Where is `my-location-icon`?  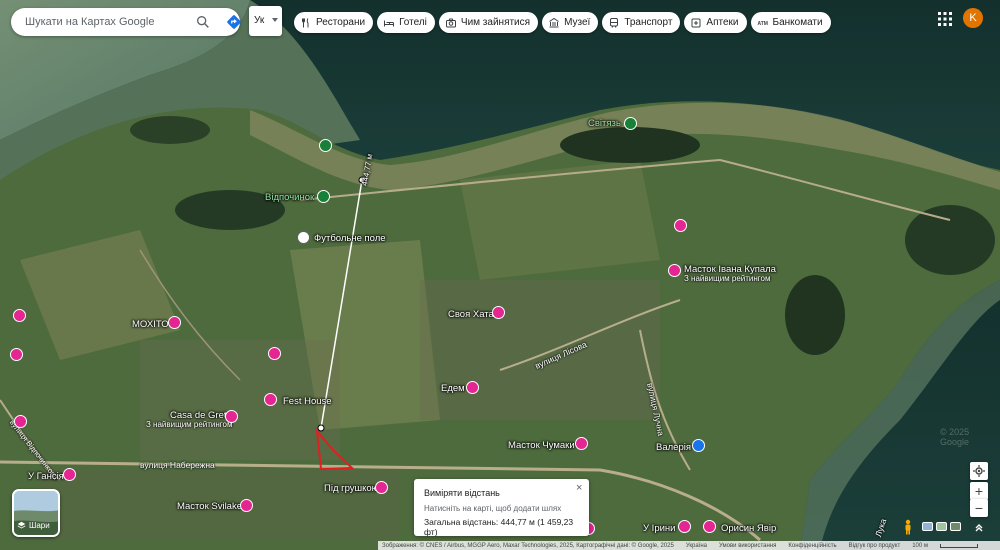
my-location-icon is located at coordinates (979, 471).